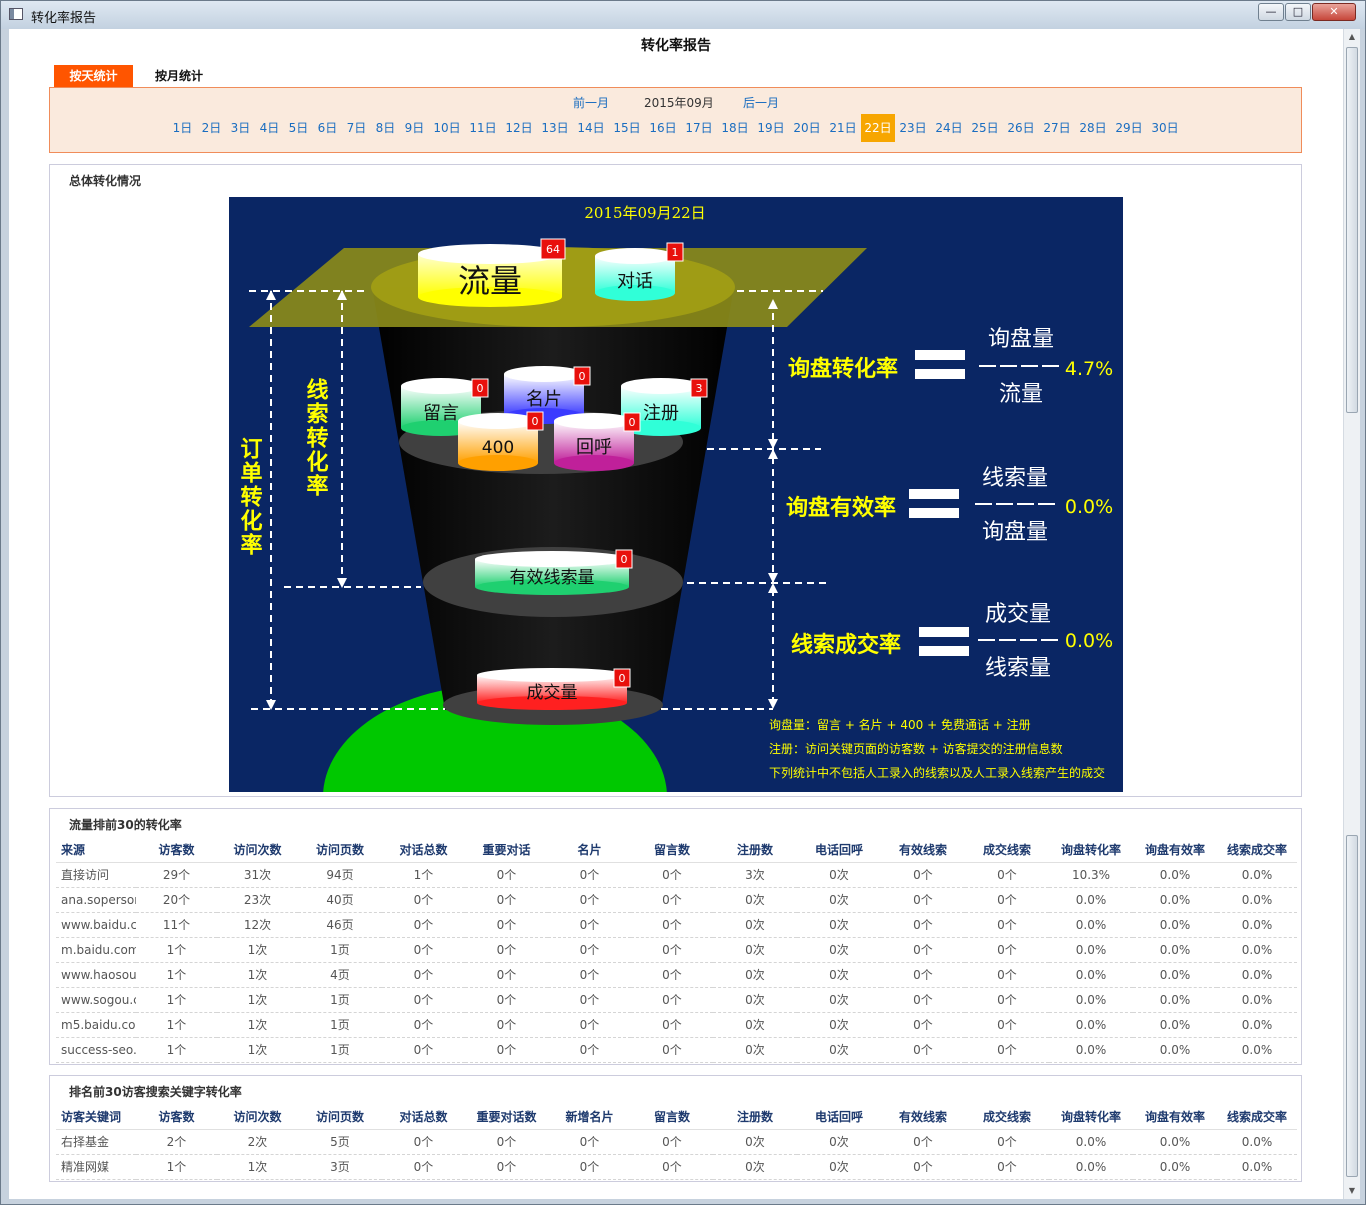  What do you see at coordinates (683, 15) in the screenshot?
I see `title-bar: 转化率报告 — □ ✕` at bounding box center [683, 15].